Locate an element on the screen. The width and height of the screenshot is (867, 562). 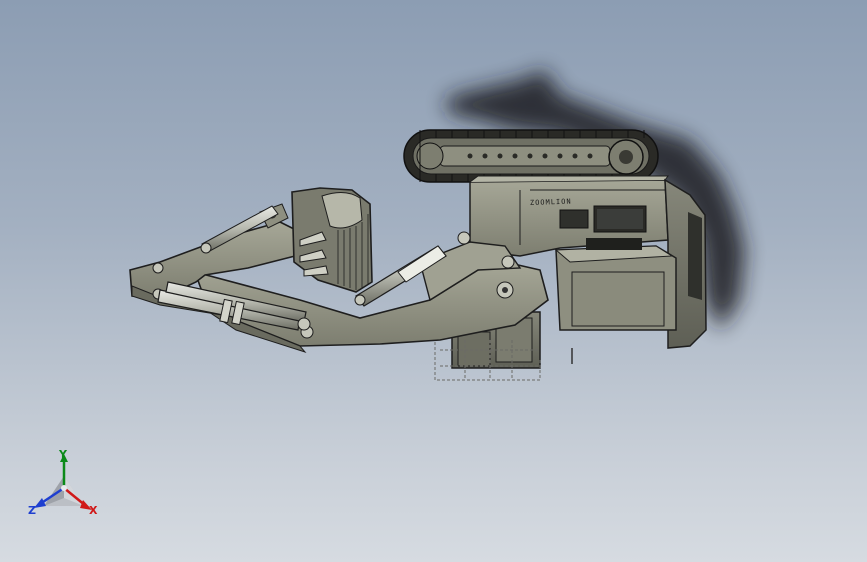
y-axis-label: Y is located at coordinates (63, 454).